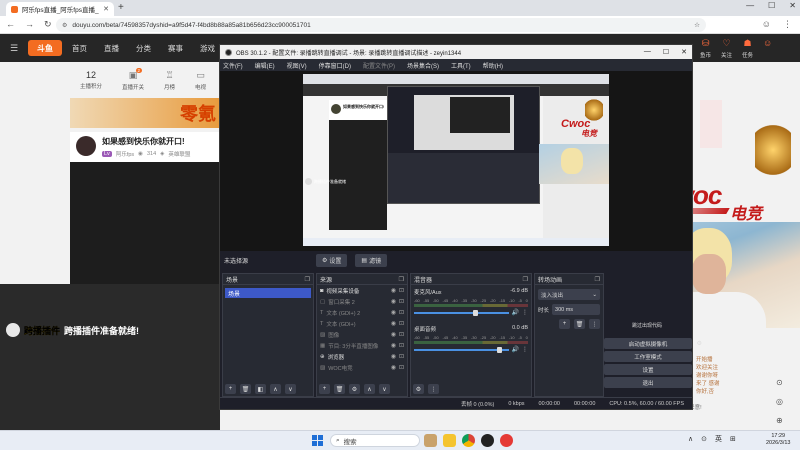 Image resolution: width=800 pixels, height=450 pixels. I want to click on gear-icon: ⚙, so click(699, 343).